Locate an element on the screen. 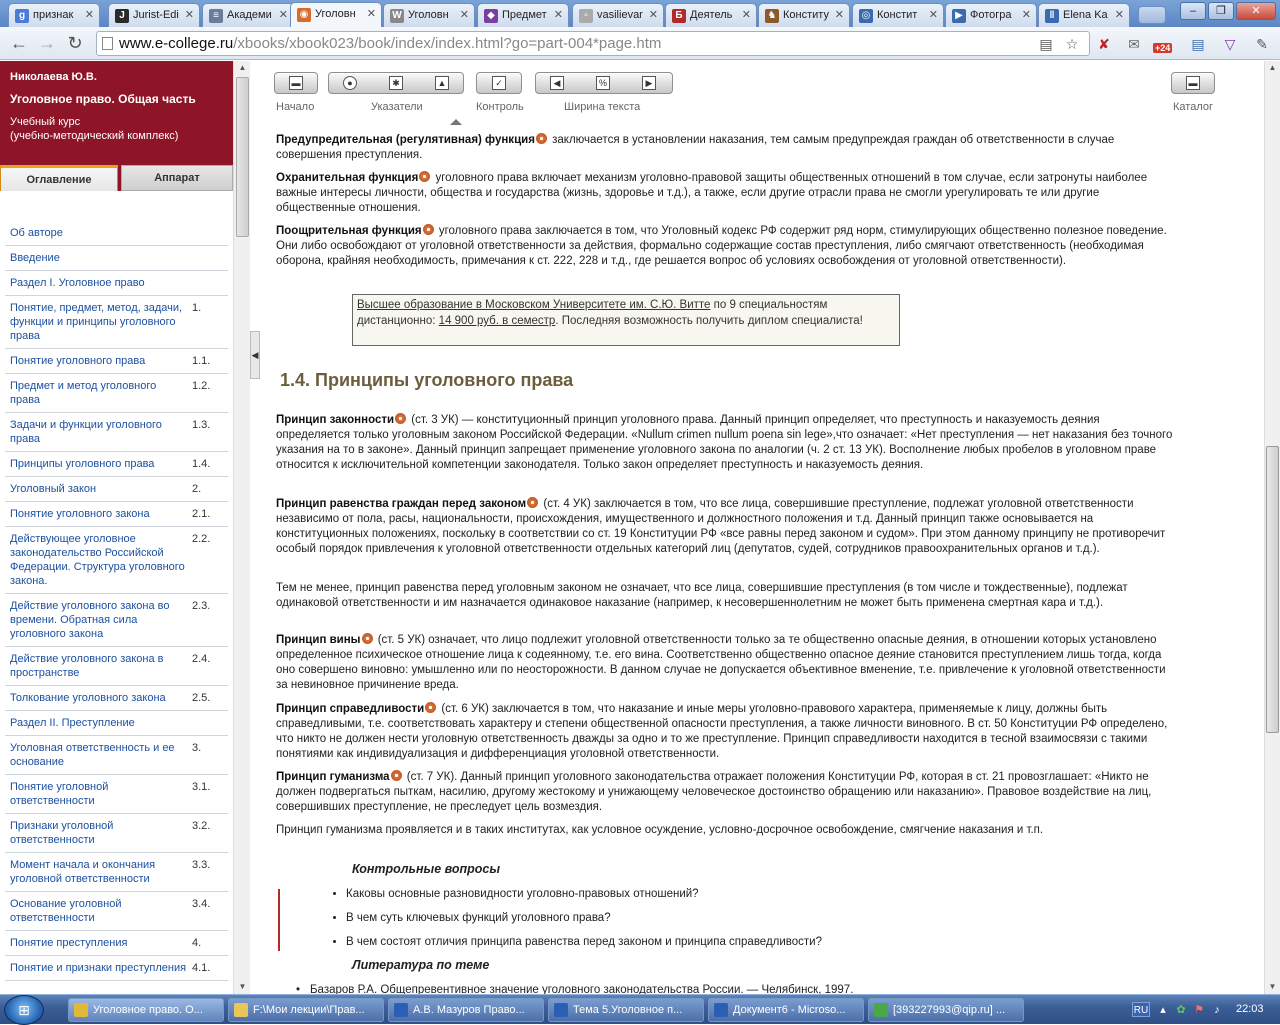 The height and width of the screenshot is (1025, 1280). close-window-button: ✕ is located at coordinates (1256, 11).